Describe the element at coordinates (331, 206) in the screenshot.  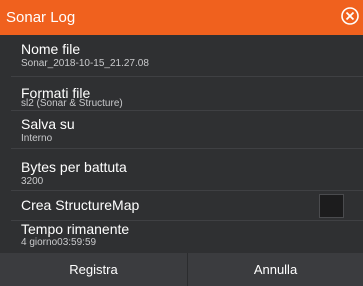
I see `create-structuremap-checkbox` at that location.